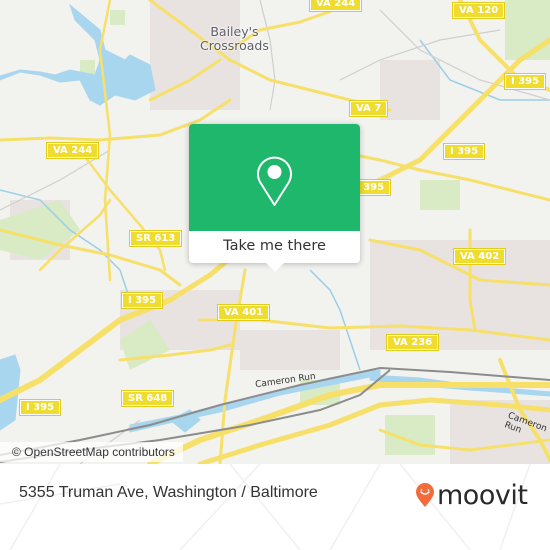  I want to click on road-shield: VA 401, so click(243, 312).